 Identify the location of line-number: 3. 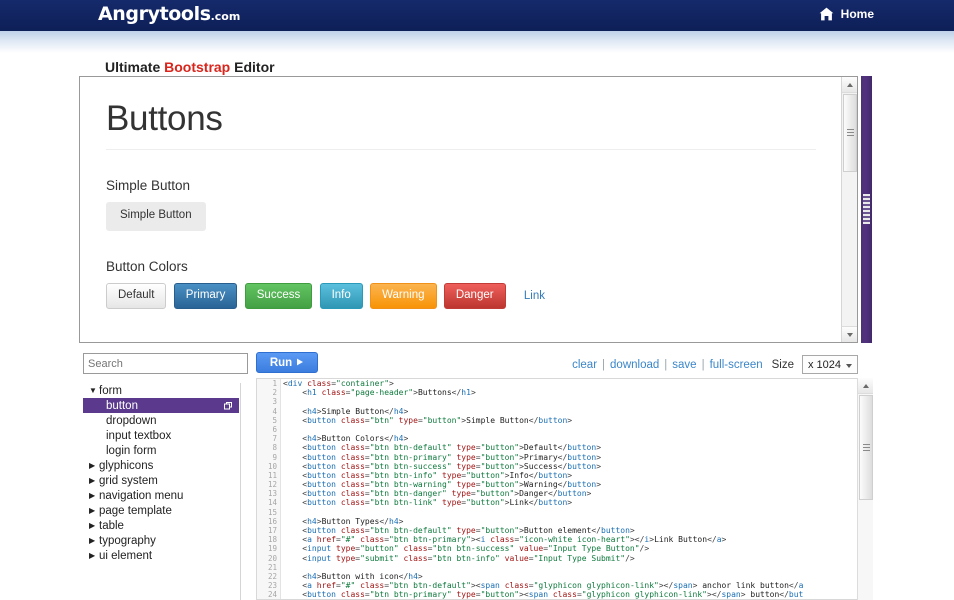
(274, 402).